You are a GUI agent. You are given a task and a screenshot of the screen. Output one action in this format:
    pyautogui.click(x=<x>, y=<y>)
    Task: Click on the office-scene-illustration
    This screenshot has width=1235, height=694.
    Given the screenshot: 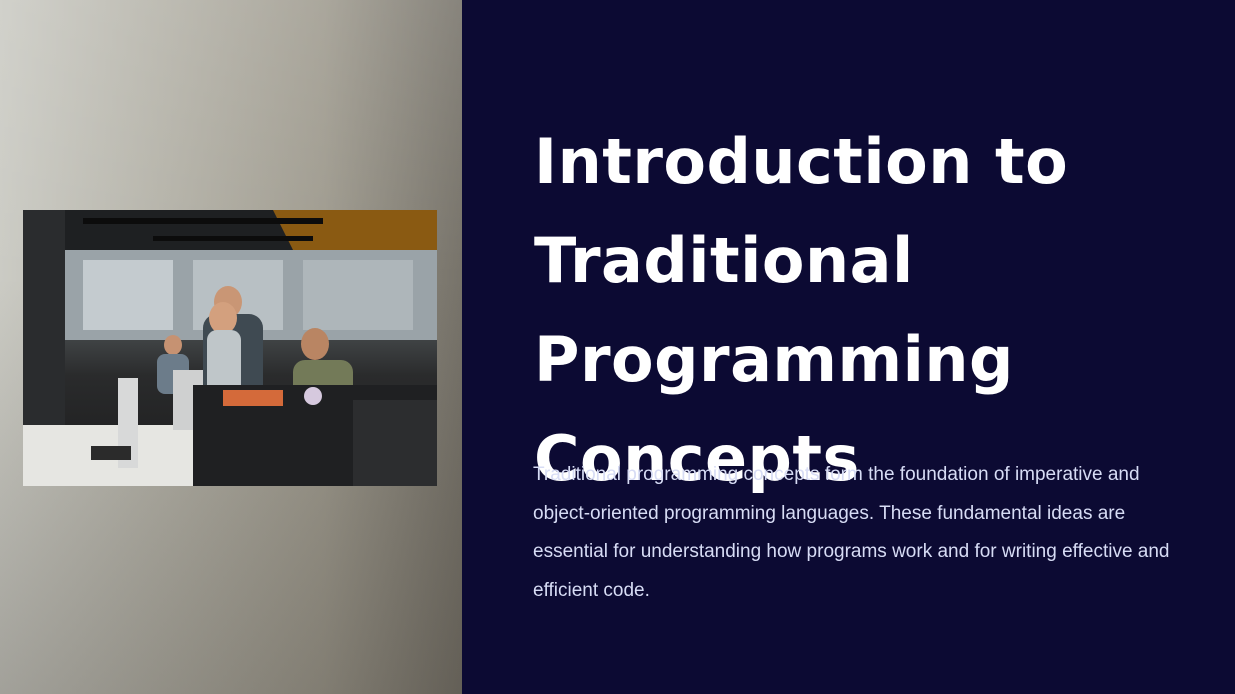 What is the action you would take?
    pyautogui.click(x=230, y=348)
    